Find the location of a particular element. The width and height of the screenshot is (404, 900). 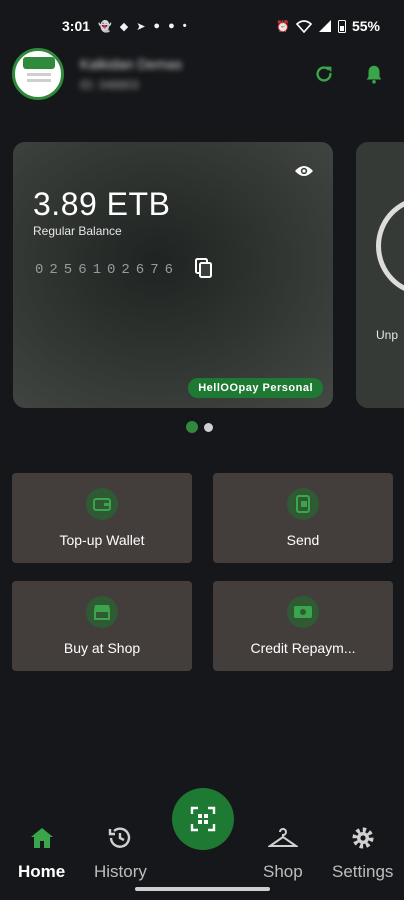

nav-label: Settings is located at coordinates (363, 871).